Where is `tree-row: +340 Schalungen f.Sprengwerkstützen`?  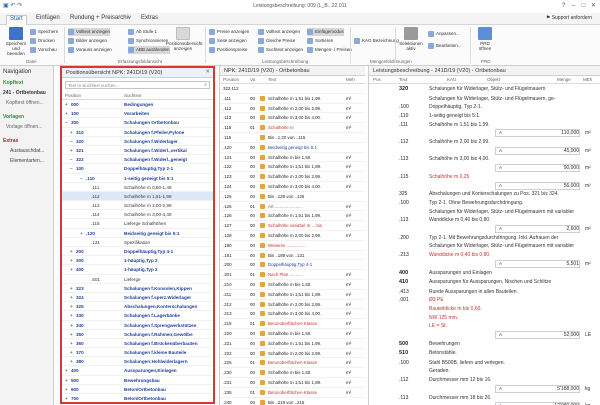
tree-row: +340 Schalungen f.Sprengwerkstützen is located at coordinates (137, 325).